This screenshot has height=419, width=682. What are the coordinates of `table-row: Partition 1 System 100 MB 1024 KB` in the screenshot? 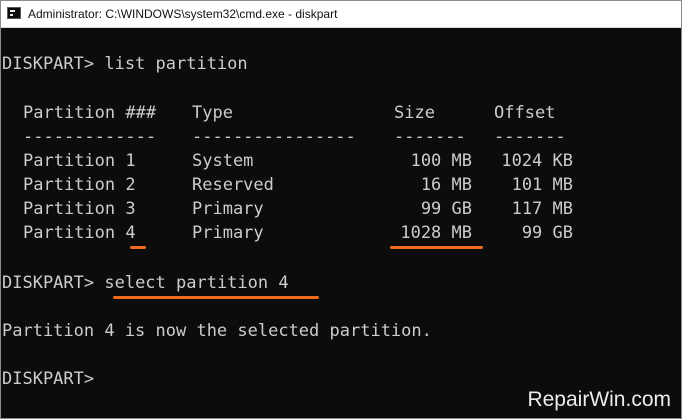 It's located at (302, 161).